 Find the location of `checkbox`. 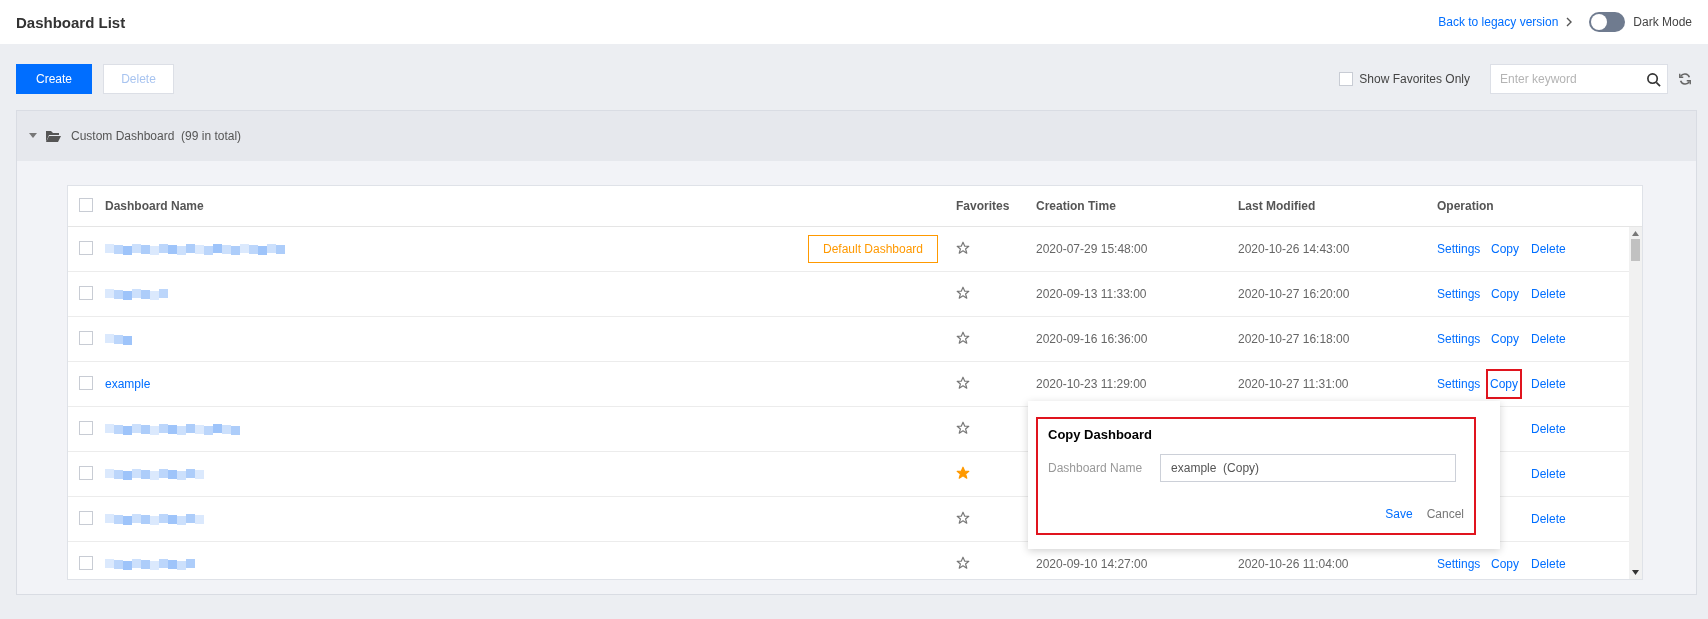

checkbox is located at coordinates (1346, 79).